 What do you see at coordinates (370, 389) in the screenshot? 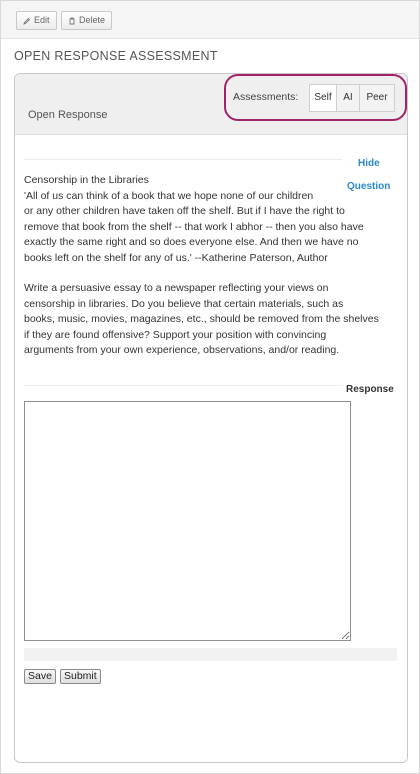
I see `response-label: Response` at bounding box center [370, 389].